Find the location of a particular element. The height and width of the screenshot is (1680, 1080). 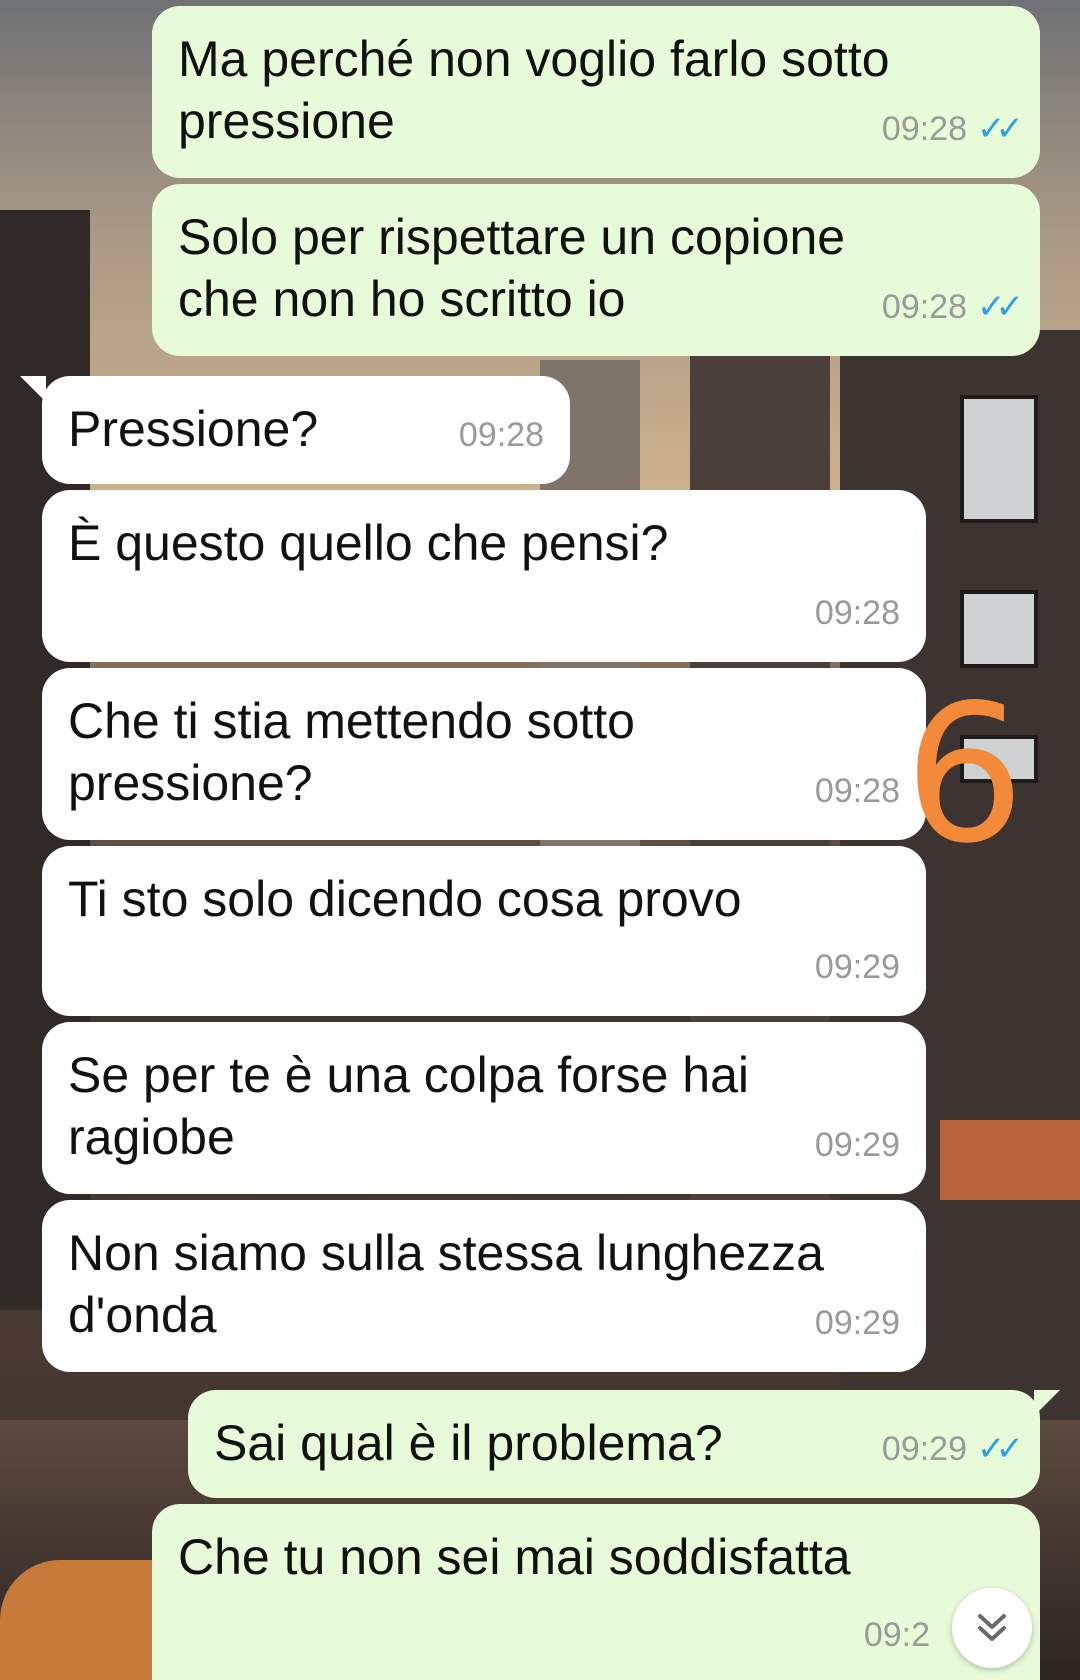

message-text: Ti sto solo dicendo cosa provo is located at coordinates (405, 899).